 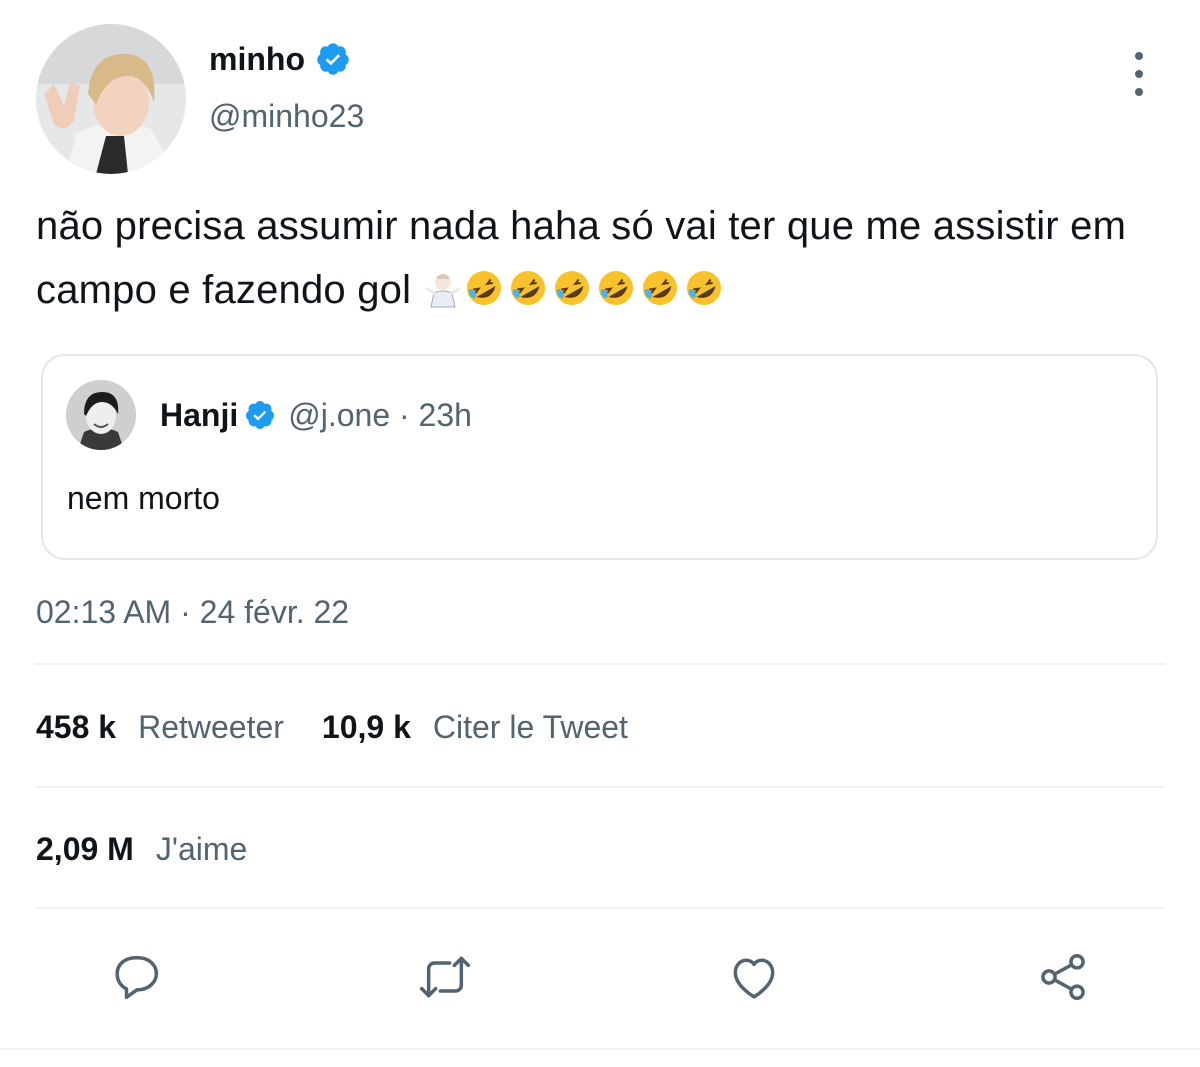 What do you see at coordinates (380, 415) in the screenshot?
I see `quoted-handle-time: @j.one · 23h` at bounding box center [380, 415].